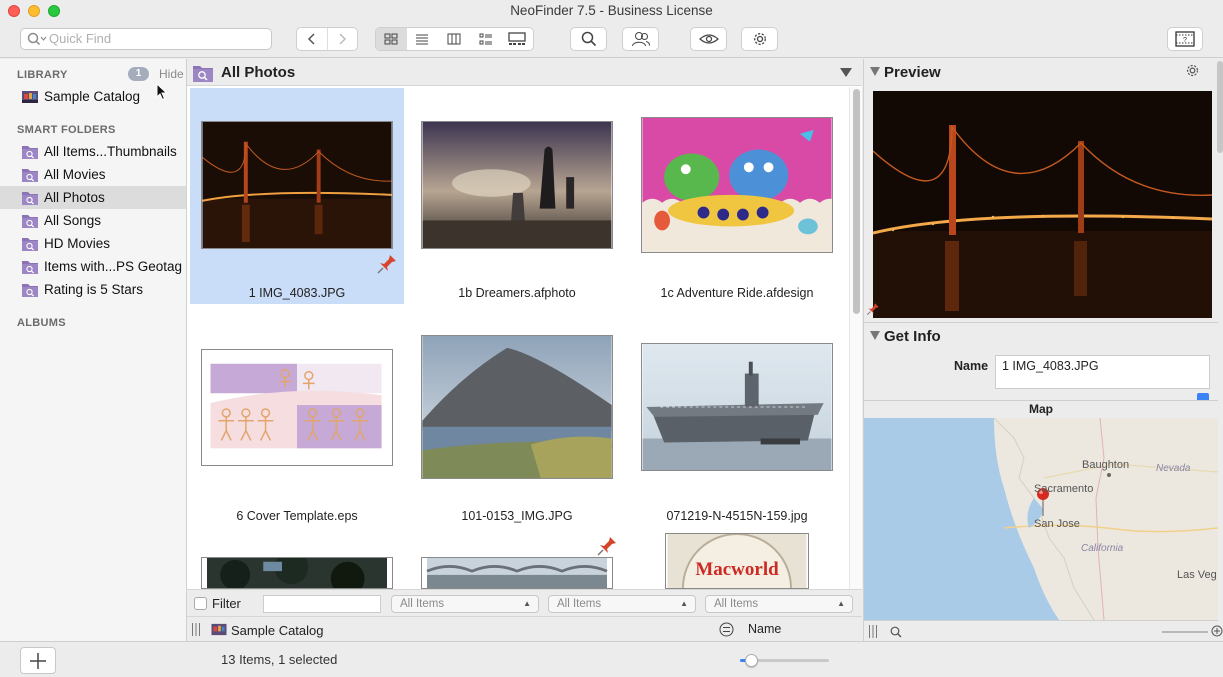 The image size is (1223, 677). I want to click on film-help-icon: ?, so click(1185, 39).